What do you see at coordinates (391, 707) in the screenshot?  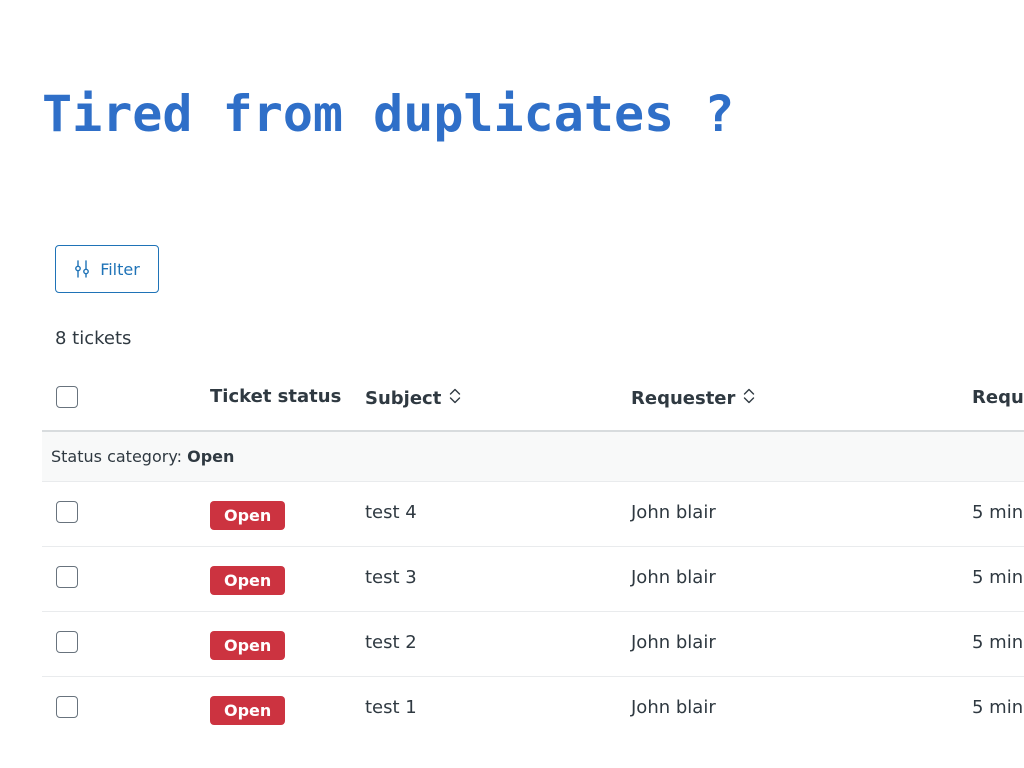 I see `ticket-subject: test 1` at bounding box center [391, 707].